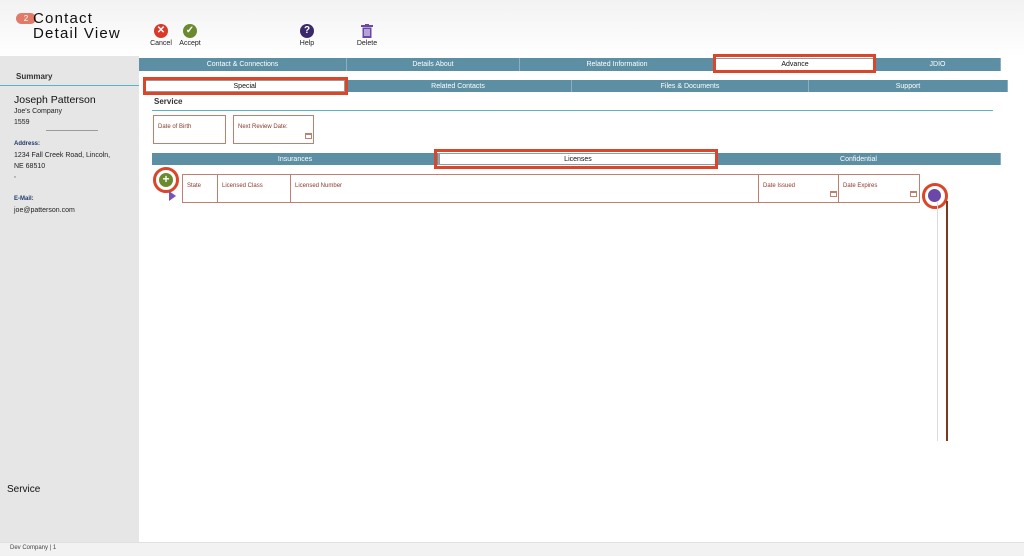 The height and width of the screenshot is (556, 1024). Describe the element at coordinates (690, 86) in the screenshot. I see `tab-files-documents: Files & Documents` at that location.